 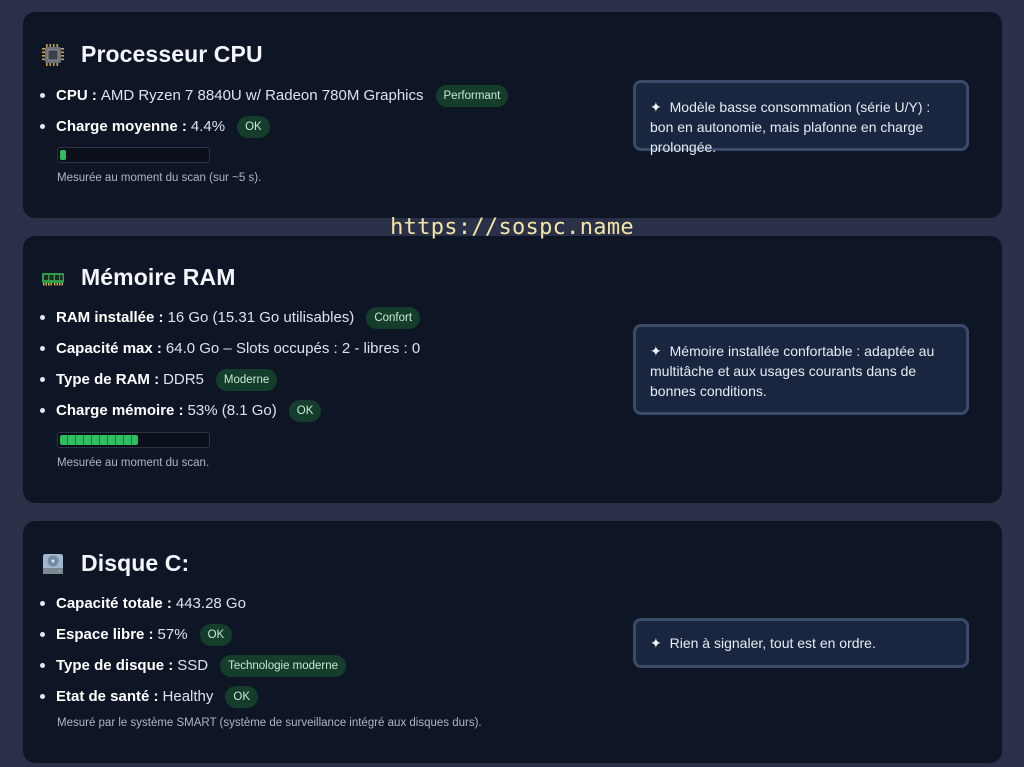 I want to click on disk-capacity-row: Capacité totale : 443.28 Go, so click(x=192, y=603).